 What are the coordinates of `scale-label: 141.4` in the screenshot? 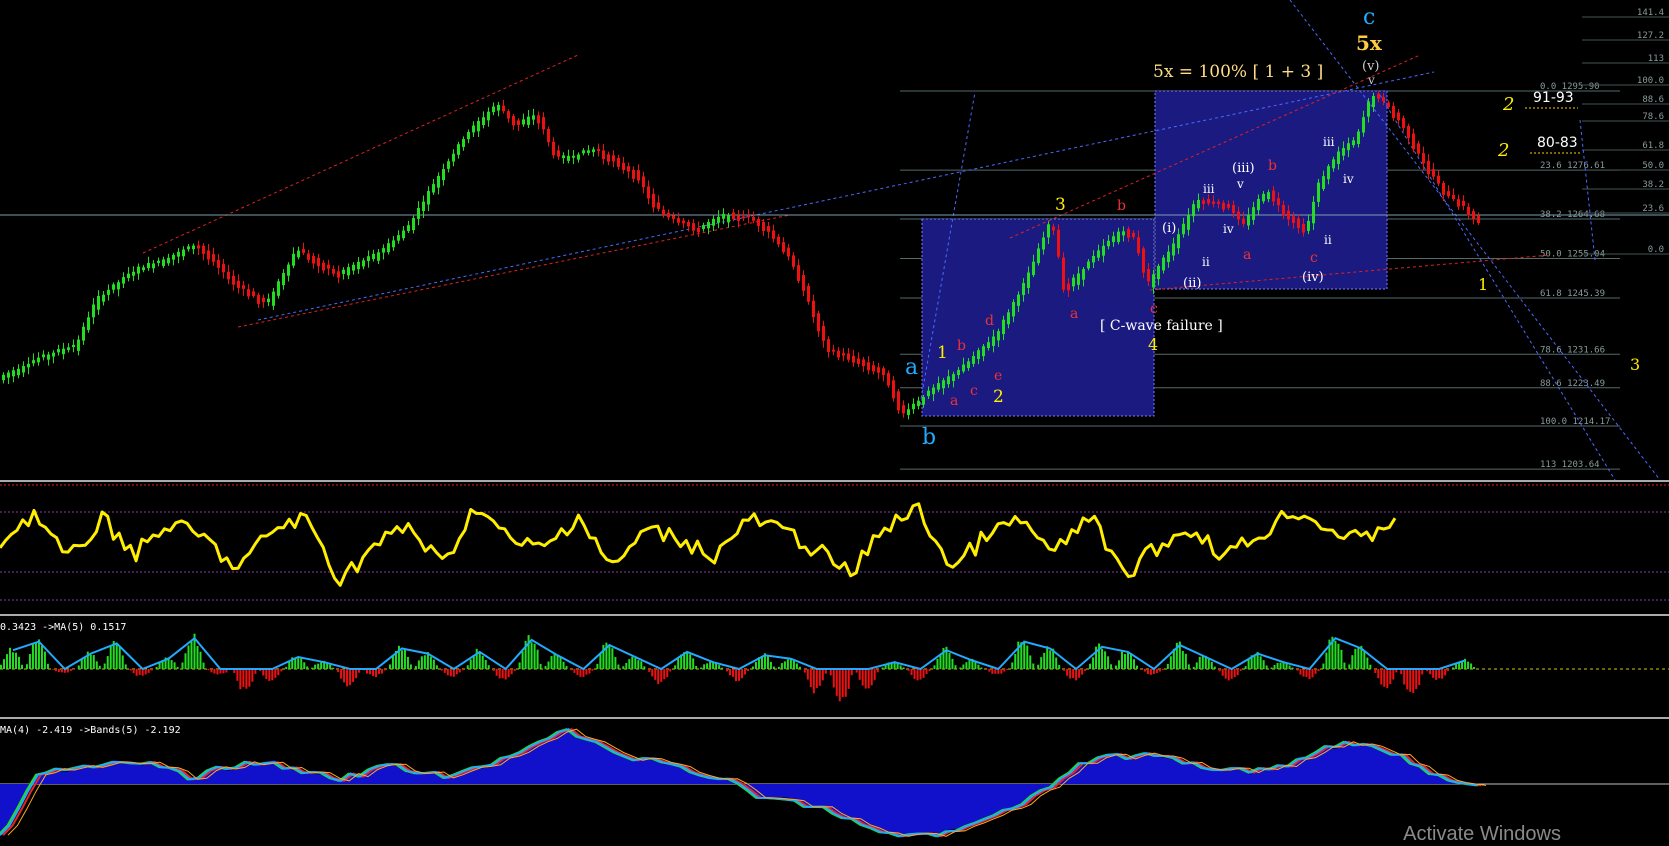 It's located at (1650, 13).